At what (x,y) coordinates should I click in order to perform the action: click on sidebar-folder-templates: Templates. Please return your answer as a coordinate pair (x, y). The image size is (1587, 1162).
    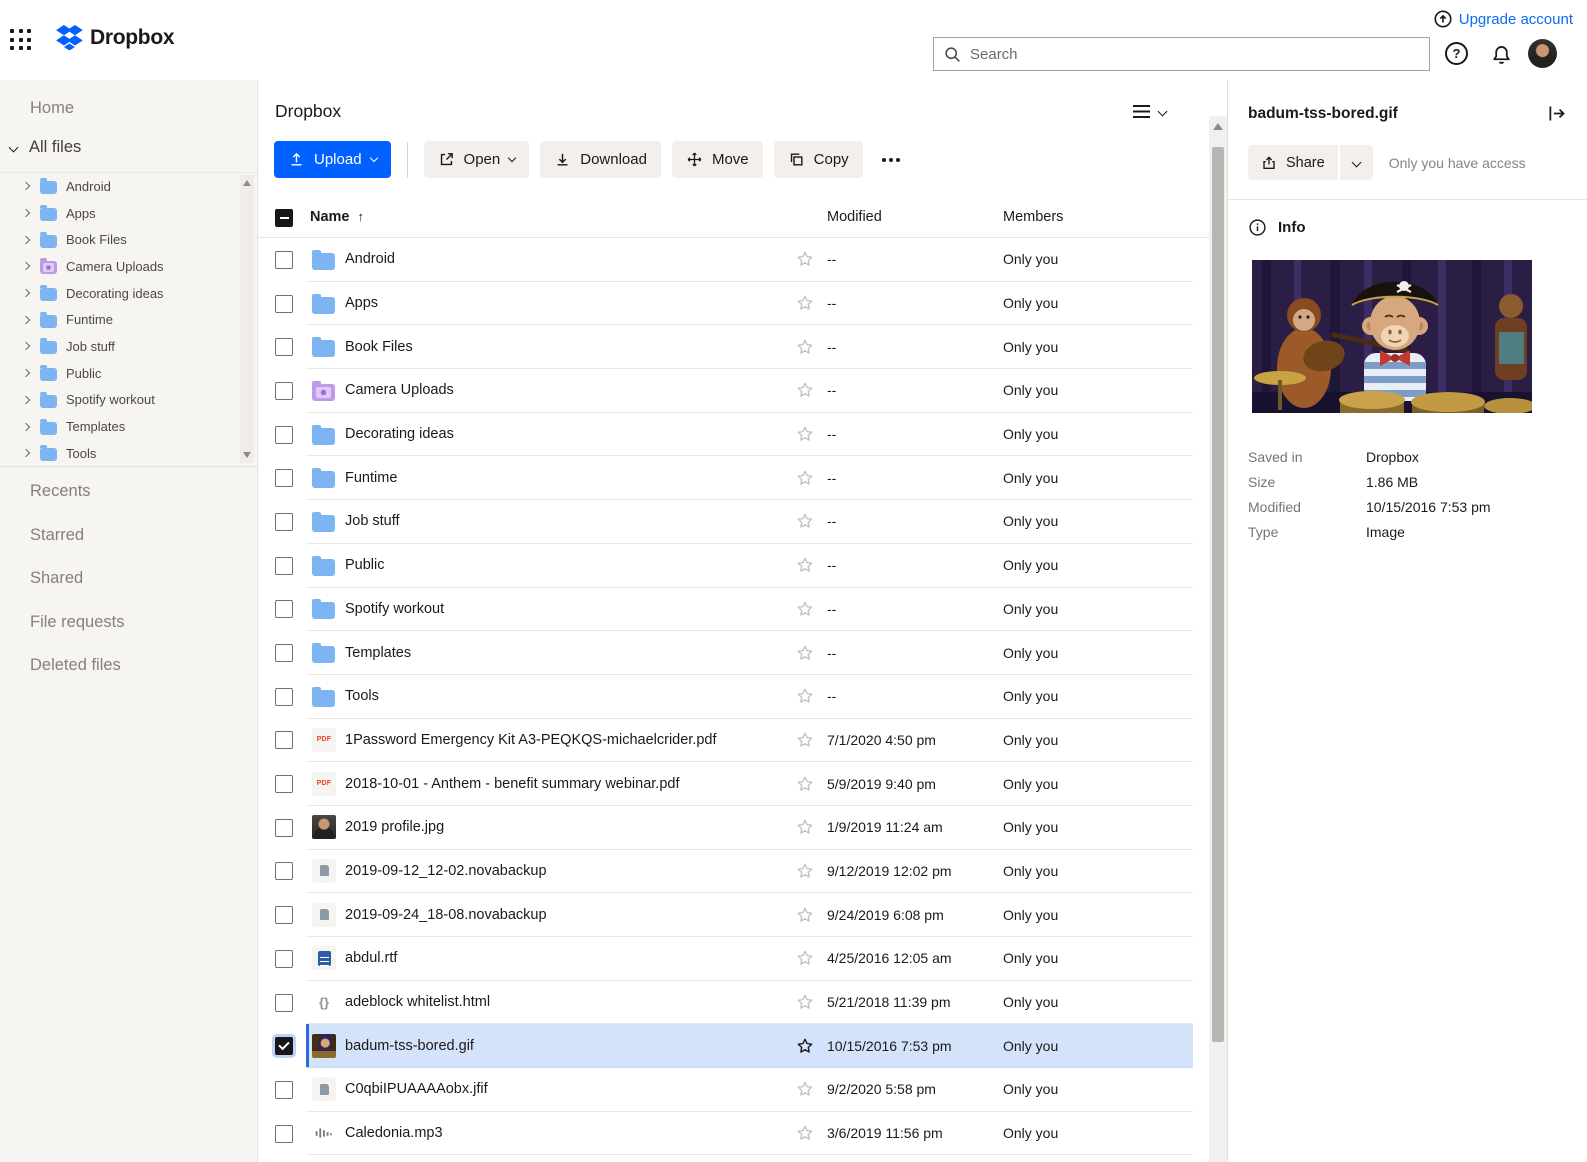
    Looking at the image, I should click on (128, 426).